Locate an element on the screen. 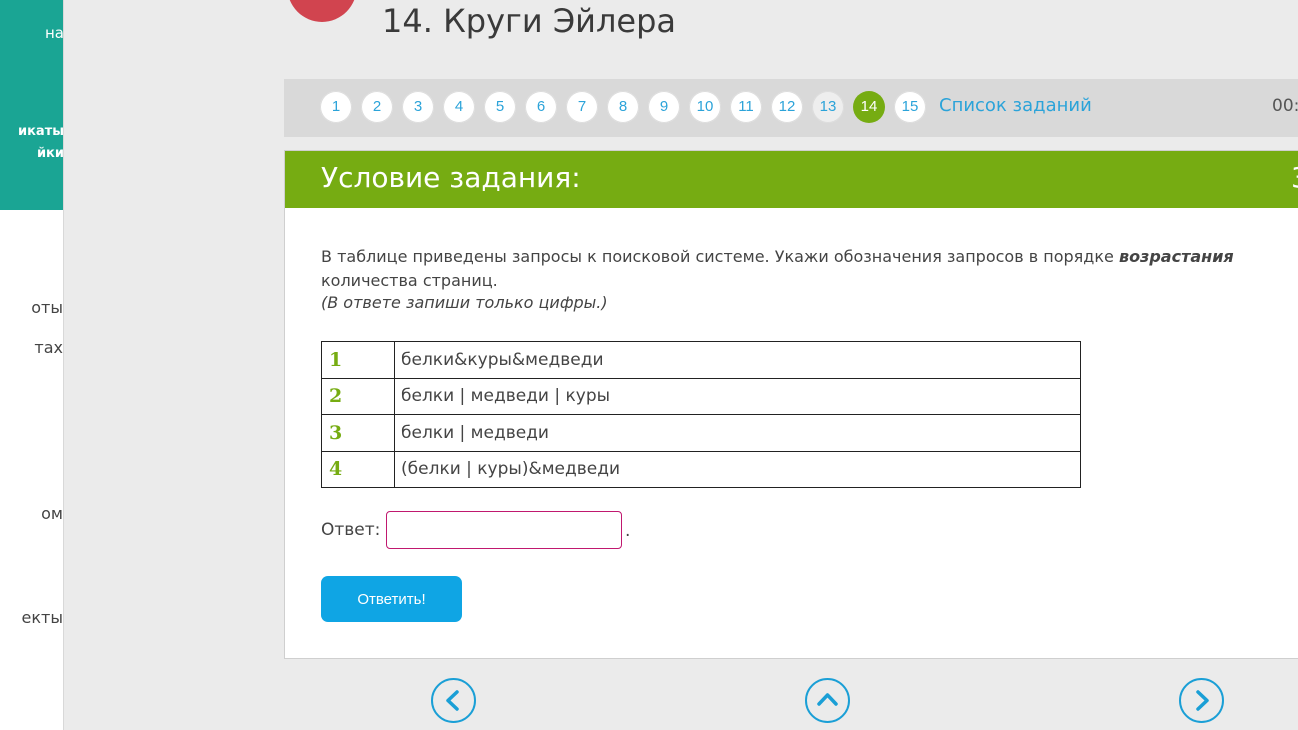  sidebar-item: ом is located at coordinates (52, 513).